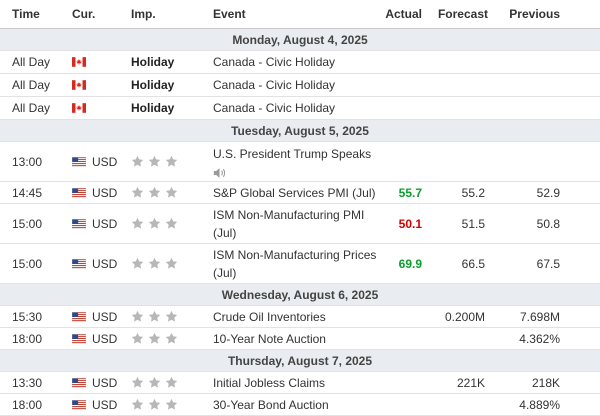 This screenshot has height=416, width=600. What do you see at coordinates (473, 263) in the screenshot?
I see `event-forecast: 66.5` at bounding box center [473, 263].